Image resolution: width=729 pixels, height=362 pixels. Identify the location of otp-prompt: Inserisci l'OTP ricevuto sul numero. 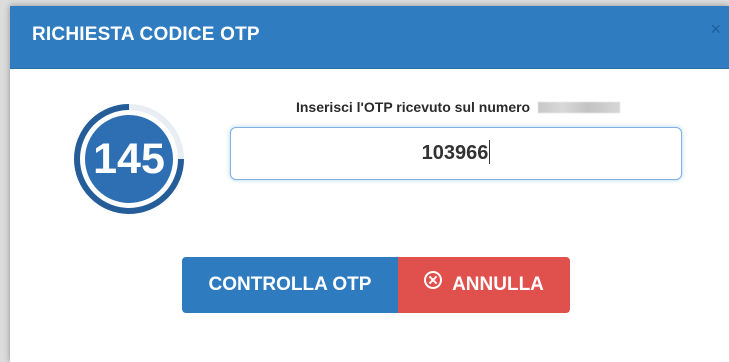
(458, 109).